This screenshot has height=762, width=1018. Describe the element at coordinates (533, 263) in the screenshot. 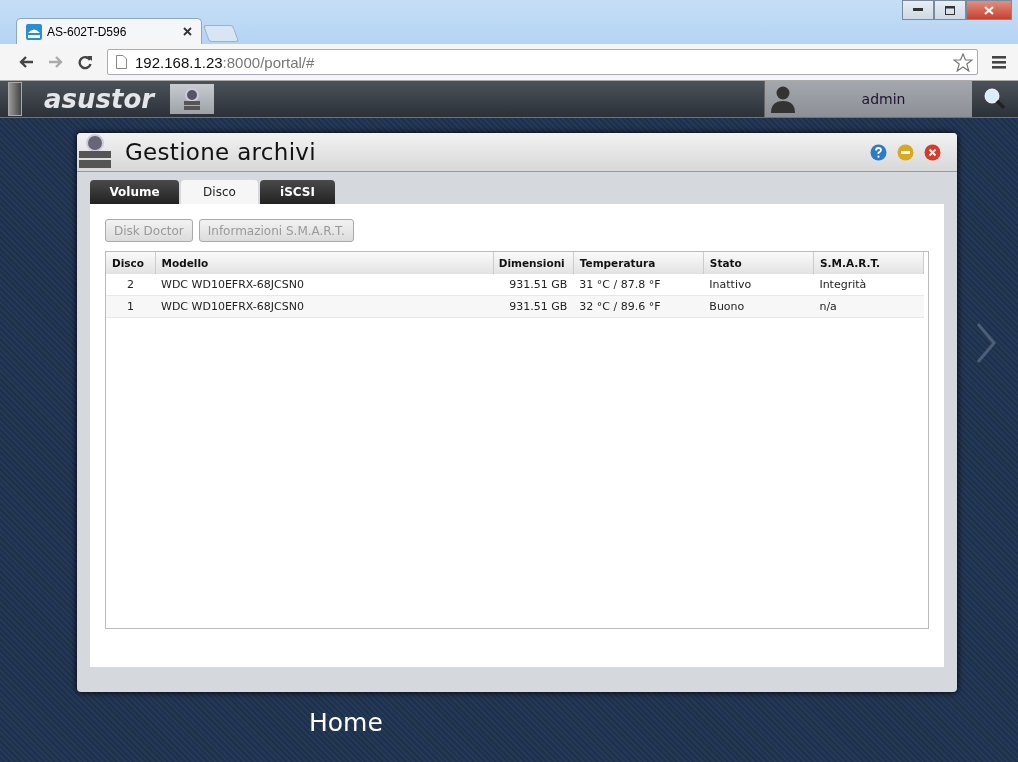

I see `column-header: Dimensioni` at that location.